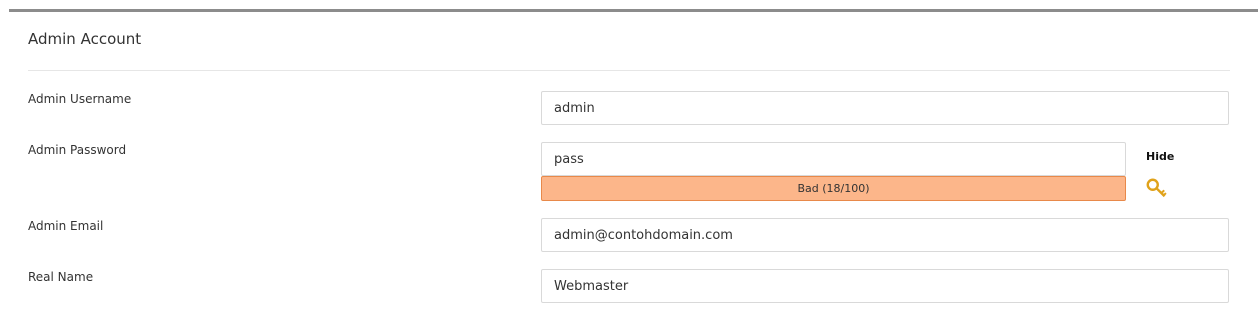 This screenshot has height=335, width=1258. What do you see at coordinates (629, 70) in the screenshot?
I see `divider` at bounding box center [629, 70].